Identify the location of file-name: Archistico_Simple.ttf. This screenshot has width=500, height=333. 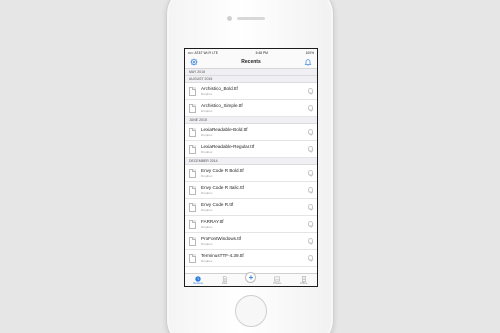
(222, 106).